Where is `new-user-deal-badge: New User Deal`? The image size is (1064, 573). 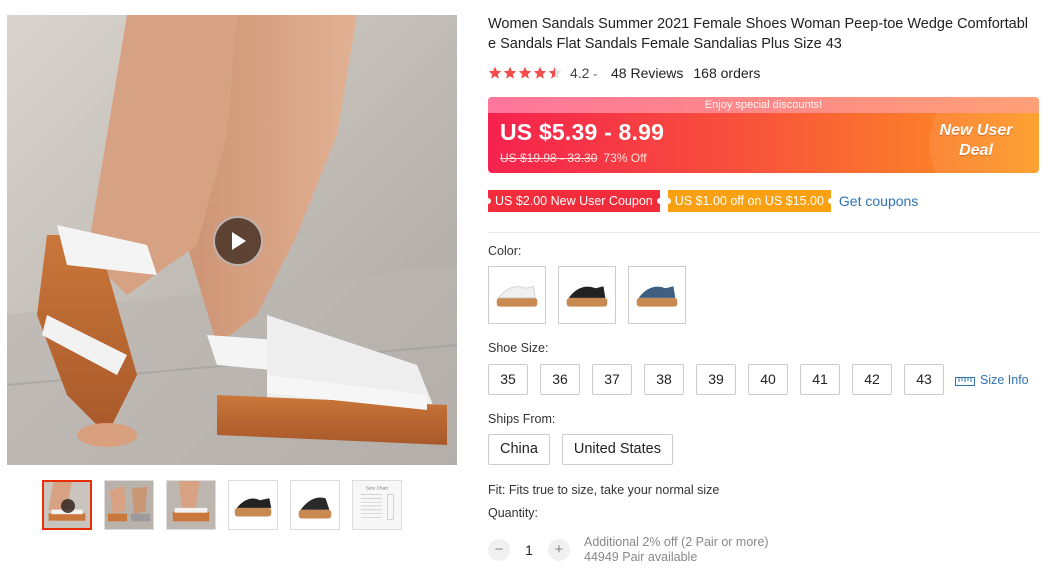 new-user-deal-badge: New User Deal is located at coordinates (976, 141).